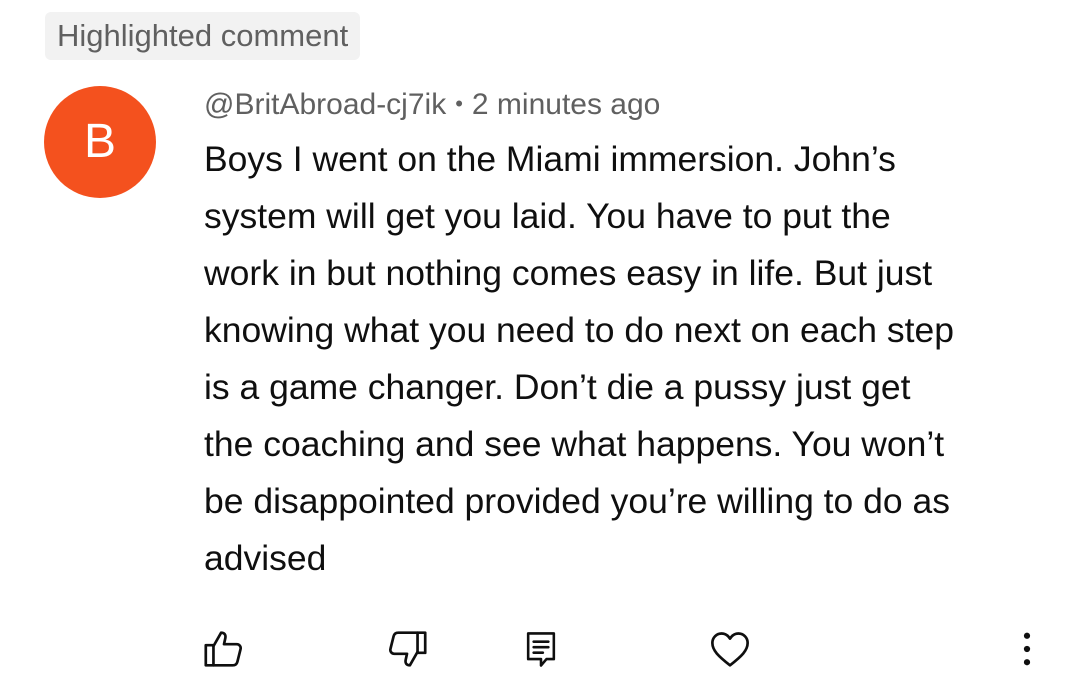 The image size is (1080, 694). I want to click on comment-icon, so click(541, 649).